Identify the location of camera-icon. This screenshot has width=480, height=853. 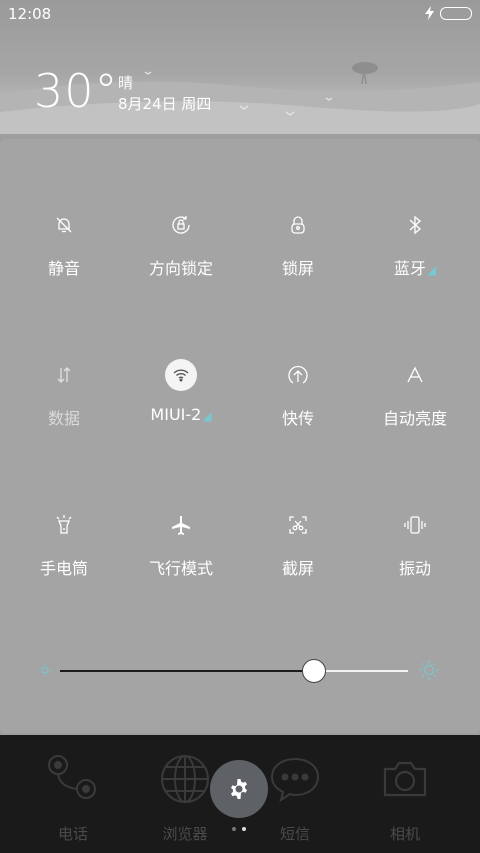
(405, 779).